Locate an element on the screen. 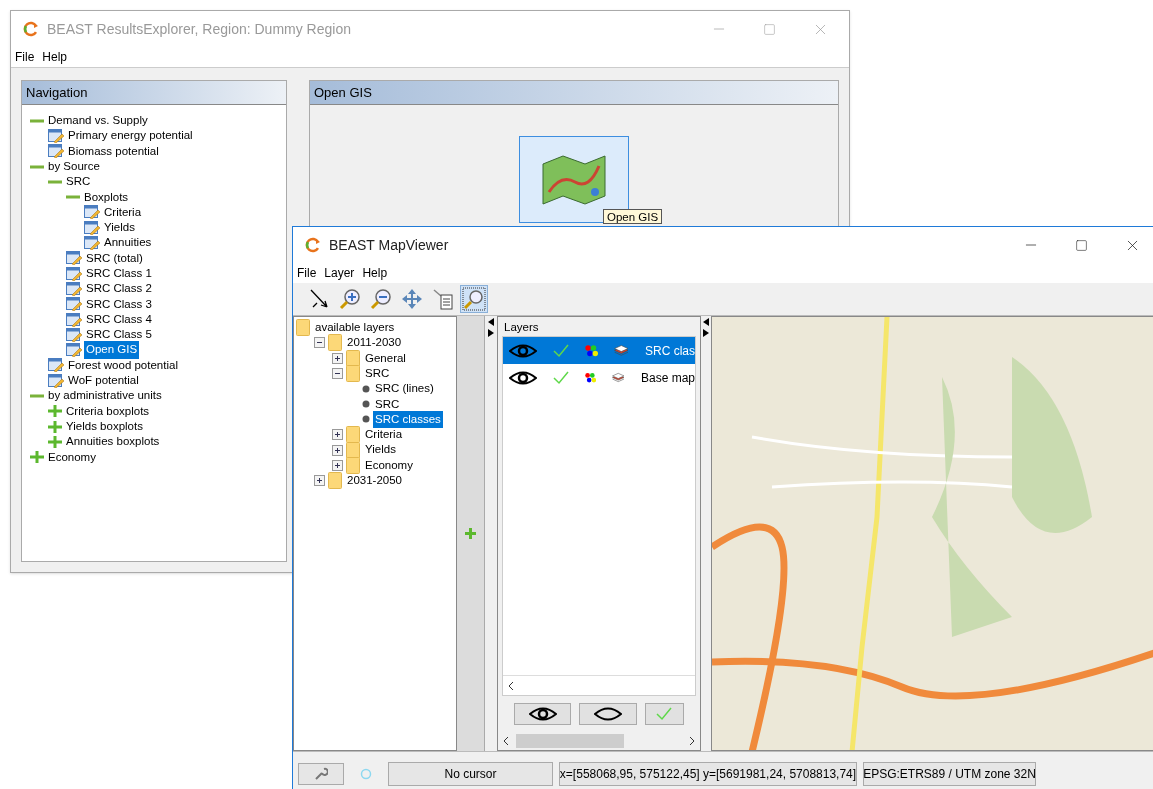 The height and width of the screenshot is (789, 1153). circle-icon is located at coordinates (366, 773).